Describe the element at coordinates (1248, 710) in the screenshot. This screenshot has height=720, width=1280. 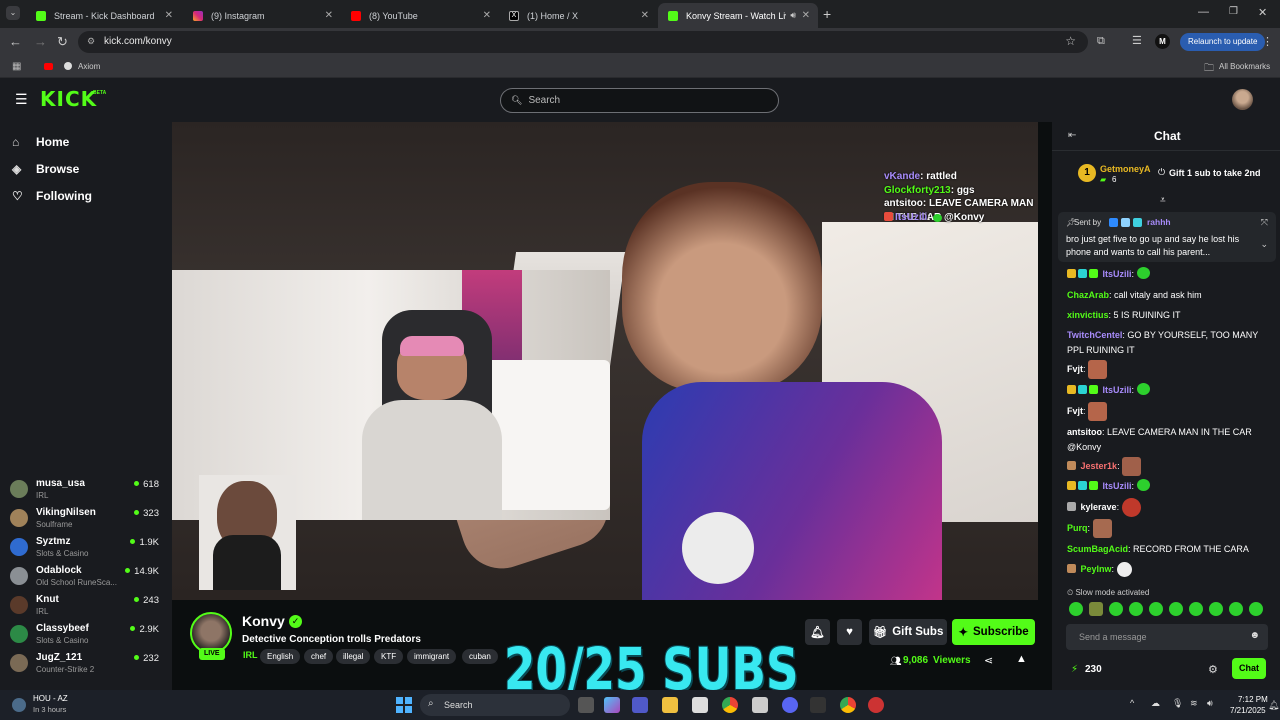
I see `clock-date: 7/21/2025` at that location.